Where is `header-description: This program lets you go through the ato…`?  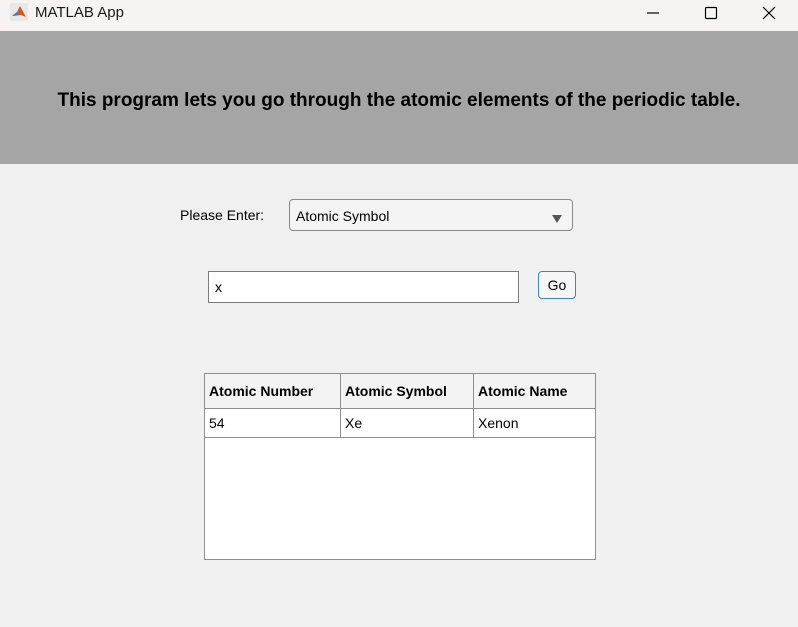 header-description: This program lets you go through the ato… is located at coordinates (399, 100).